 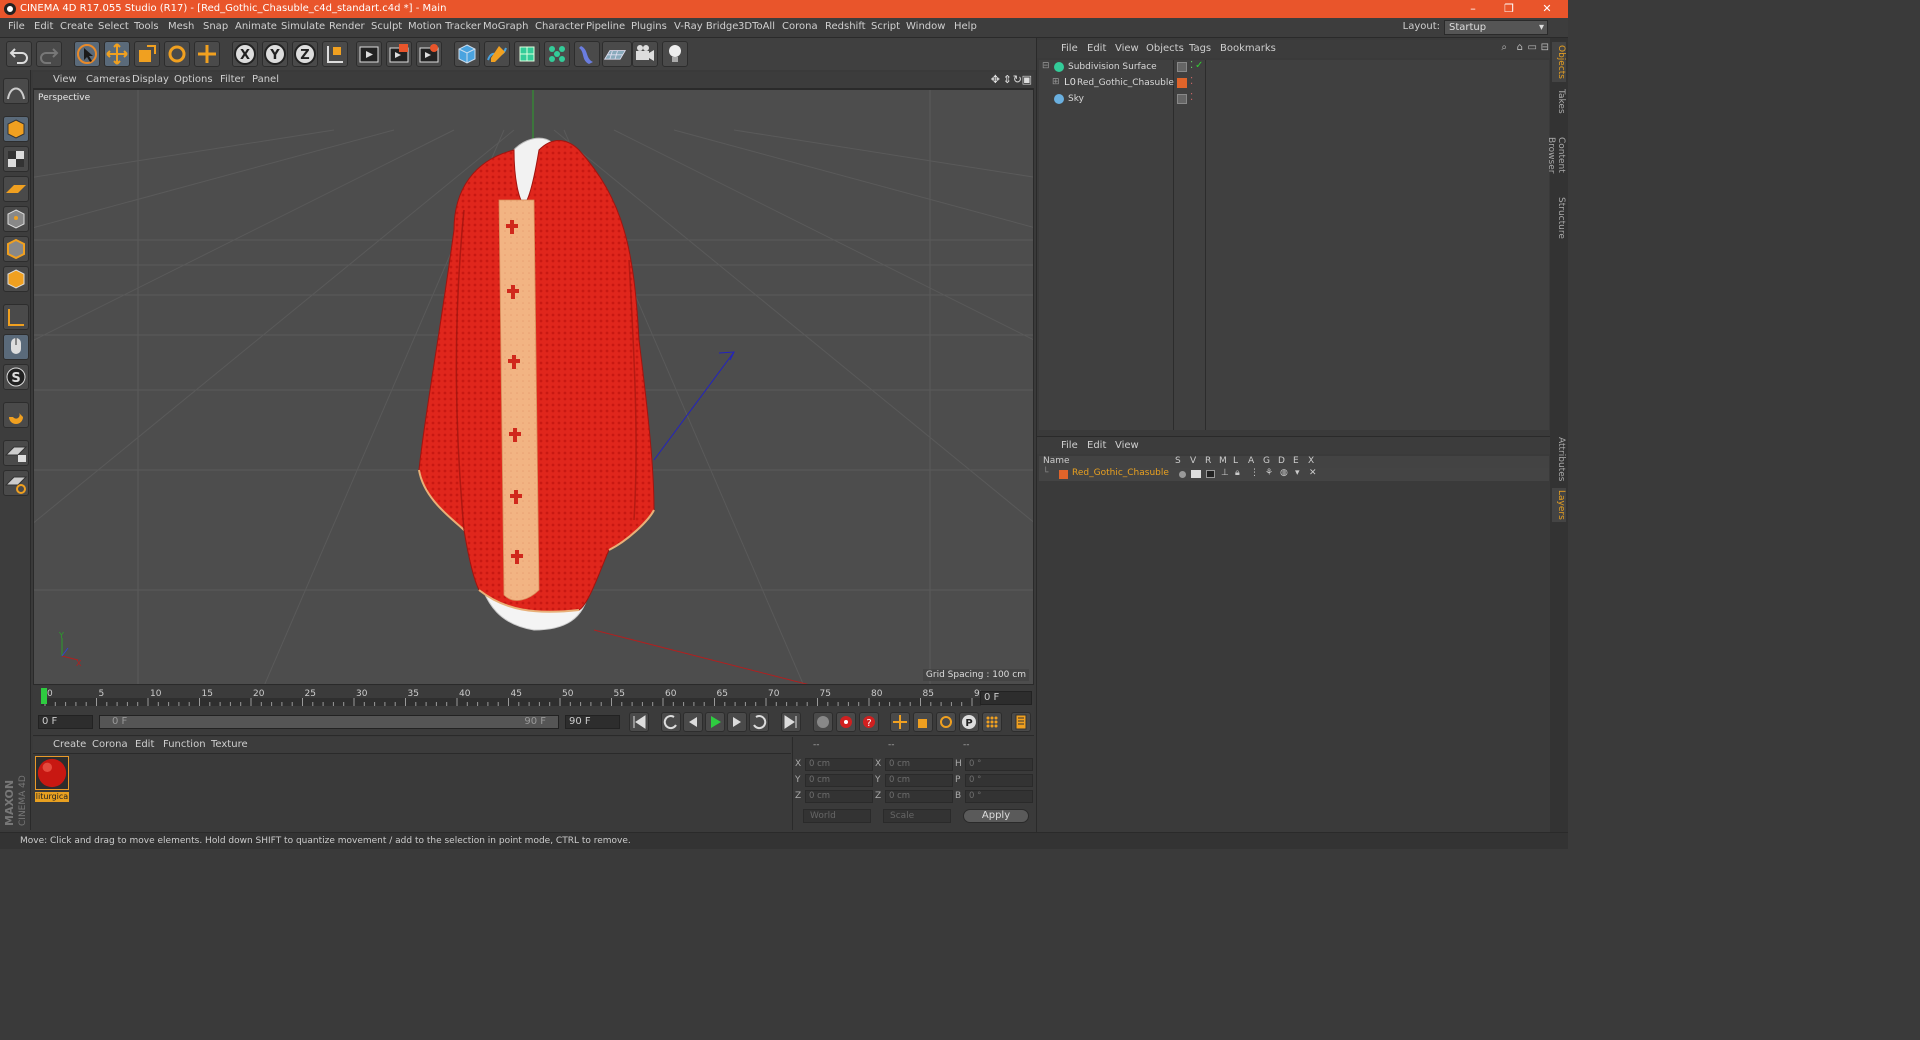 I want to click on previous-key-icon, so click(x=671, y=722).